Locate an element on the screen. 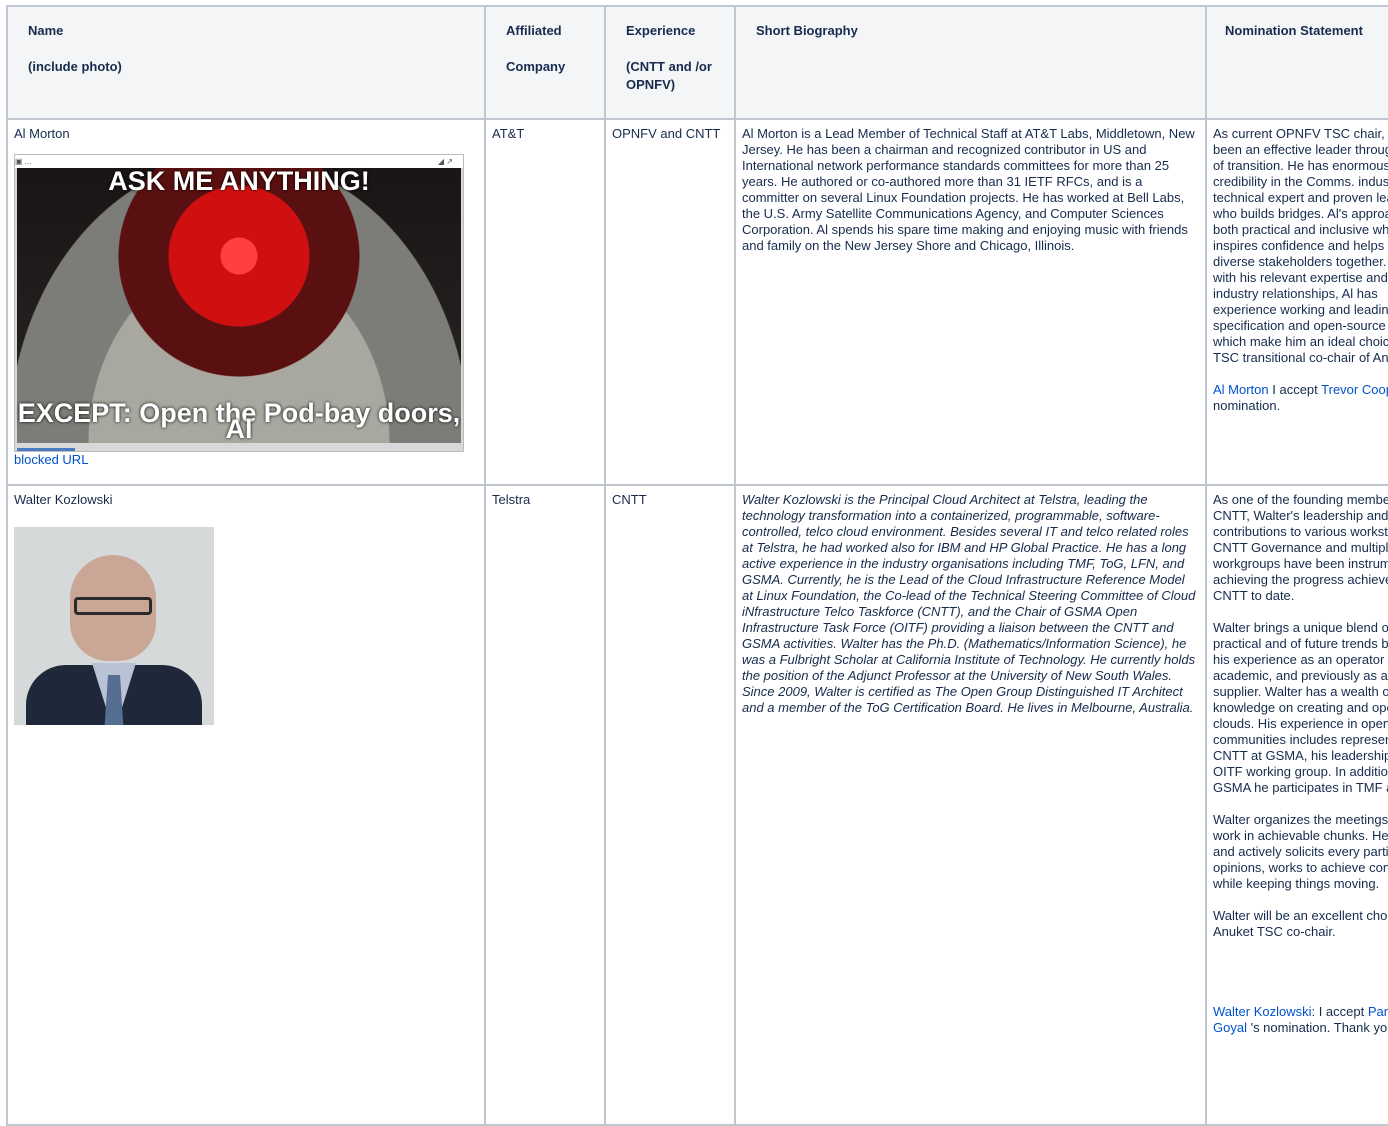 The height and width of the screenshot is (1126, 1388). header-company: Affiliated Company is located at coordinates (545, 62).